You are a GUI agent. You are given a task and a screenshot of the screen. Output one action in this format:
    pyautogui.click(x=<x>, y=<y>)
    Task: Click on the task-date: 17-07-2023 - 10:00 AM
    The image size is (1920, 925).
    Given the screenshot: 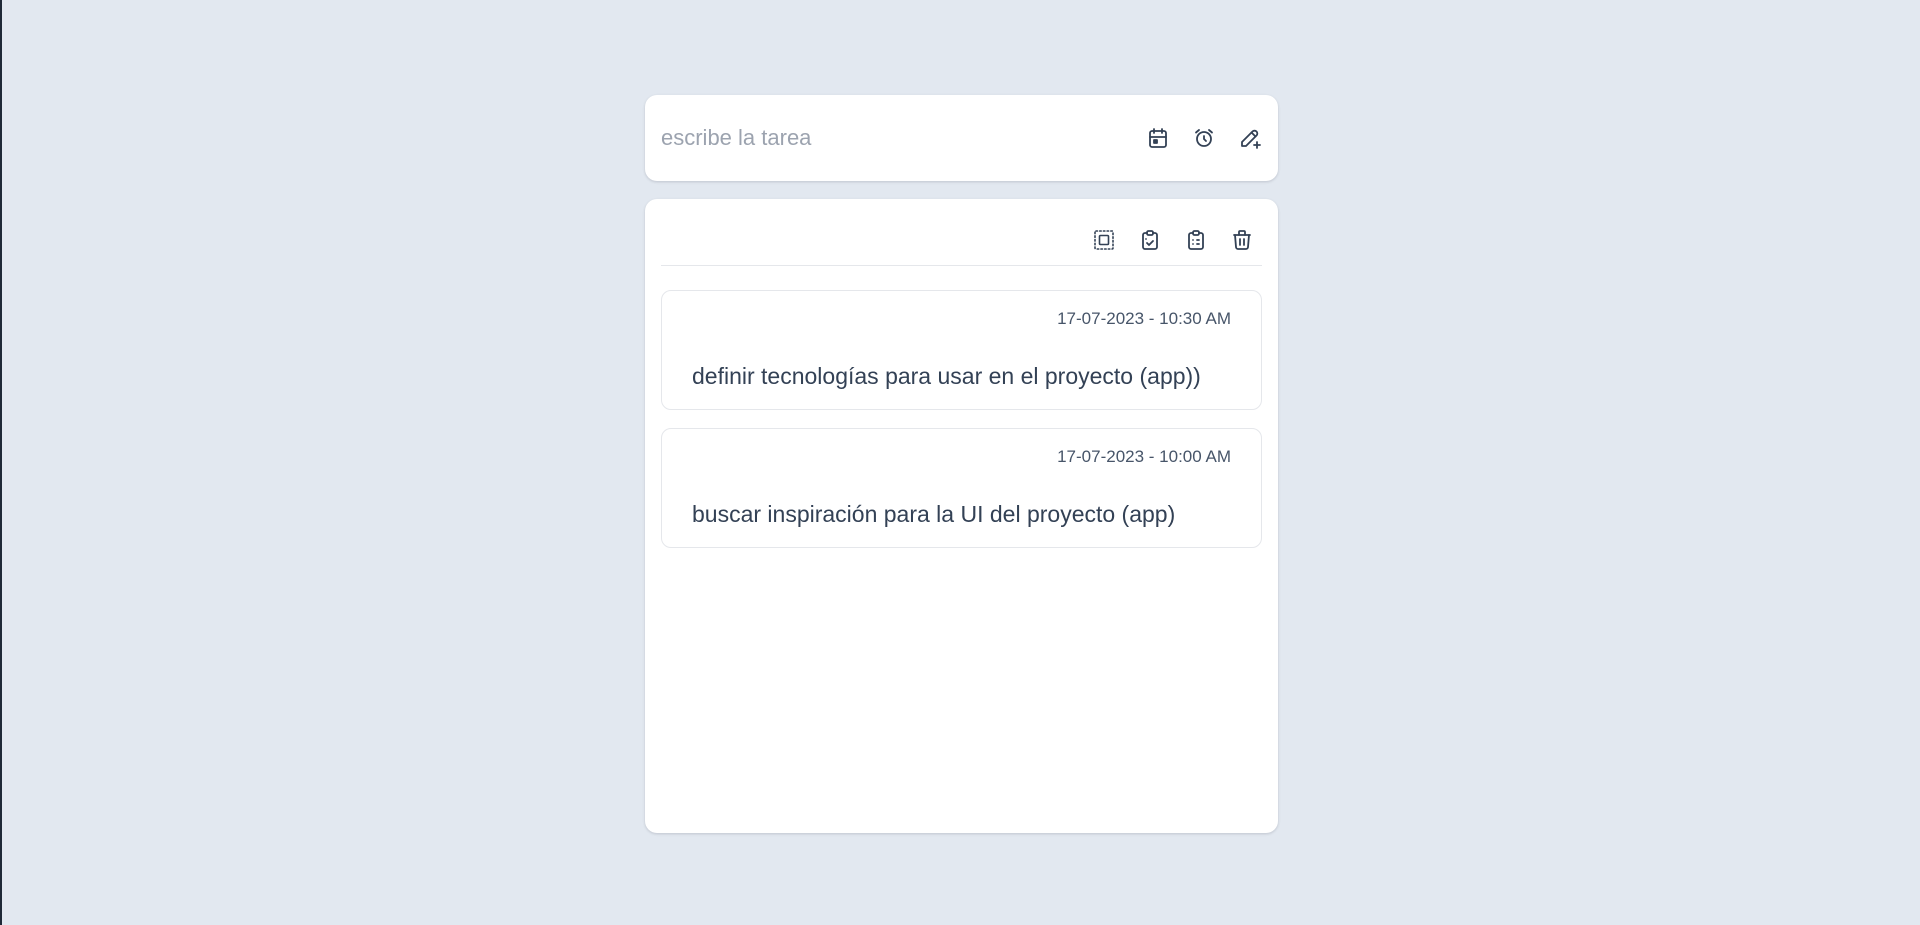 What is the action you would take?
    pyautogui.click(x=1144, y=456)
    